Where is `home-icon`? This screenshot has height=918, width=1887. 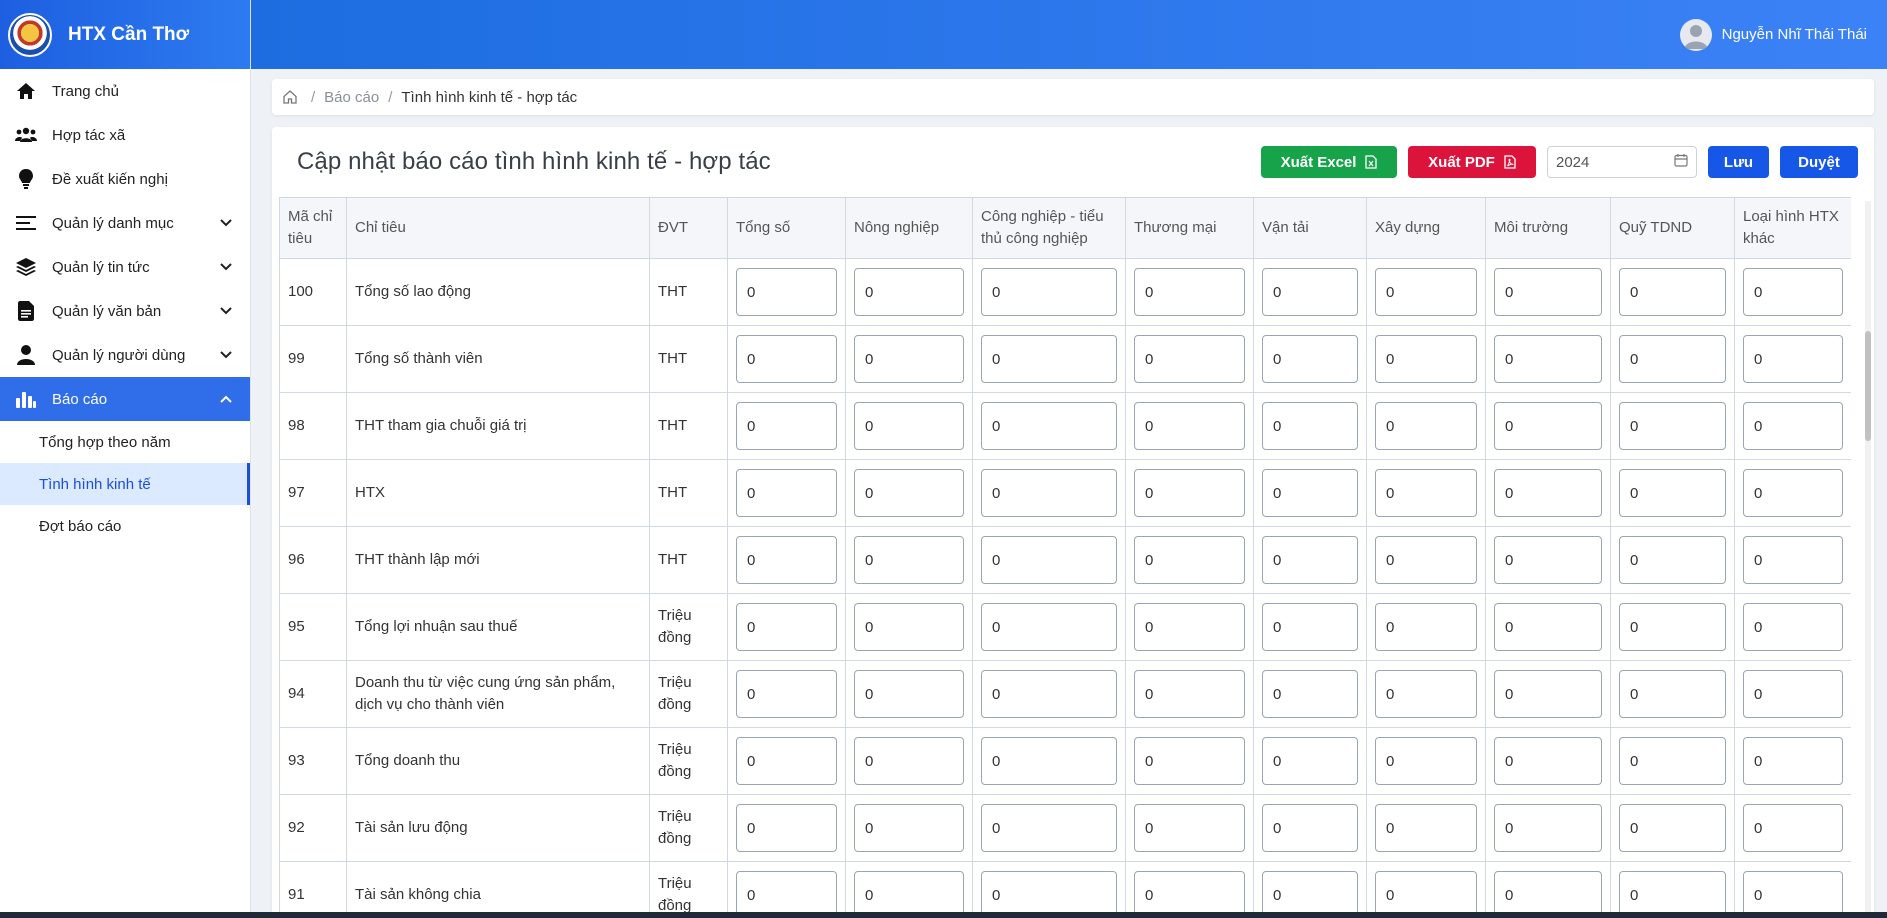
home-icon is located at coordinates (290, 97).